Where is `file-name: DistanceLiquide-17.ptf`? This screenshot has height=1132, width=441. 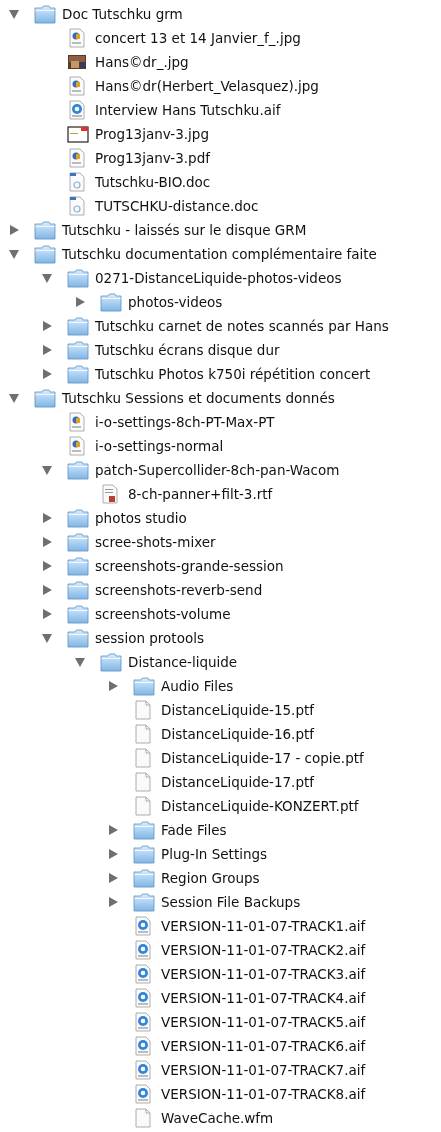 file-name: DistanceLiquide-17.ptf is located at coordinates (237, 782).